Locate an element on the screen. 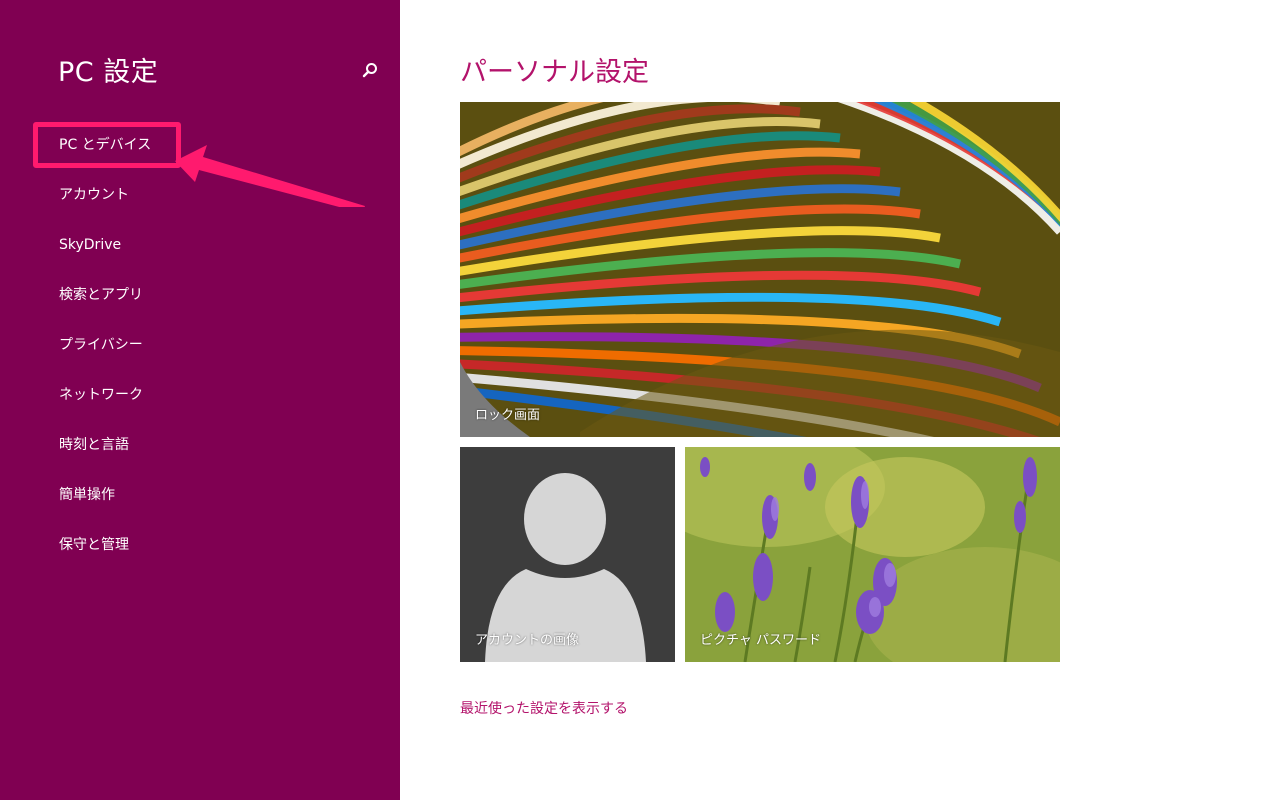 The width and height of the screenshot is (1280, 800). nav-item-time-and-language: 時刻と言語 is located at coordinates (200, 445).